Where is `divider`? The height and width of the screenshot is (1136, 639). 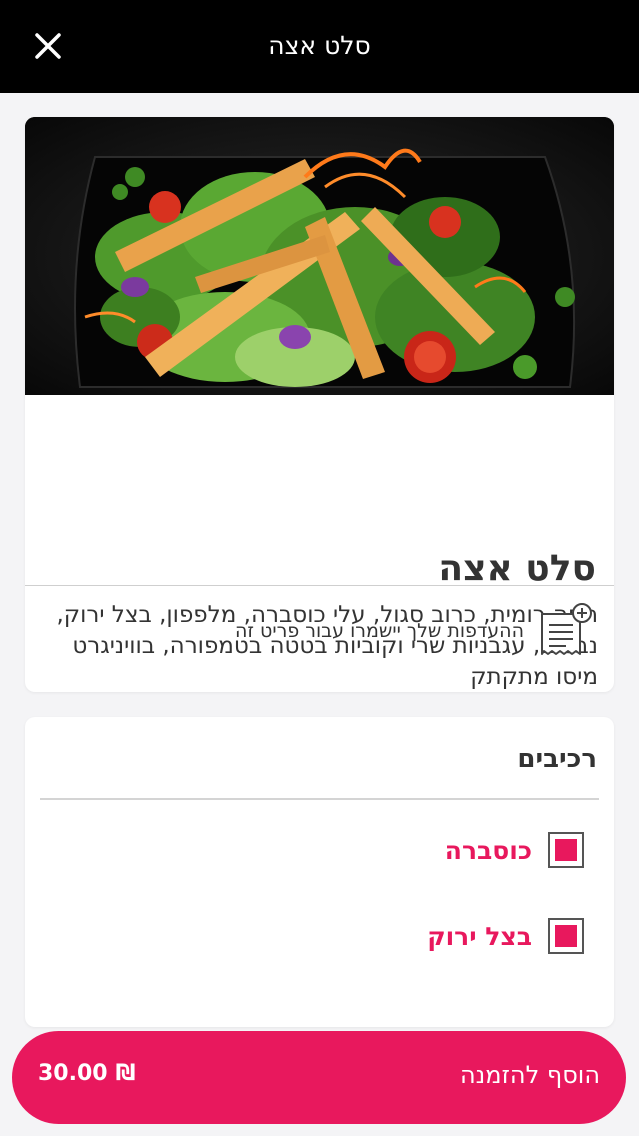
divider is located at coordinates (319, 799).